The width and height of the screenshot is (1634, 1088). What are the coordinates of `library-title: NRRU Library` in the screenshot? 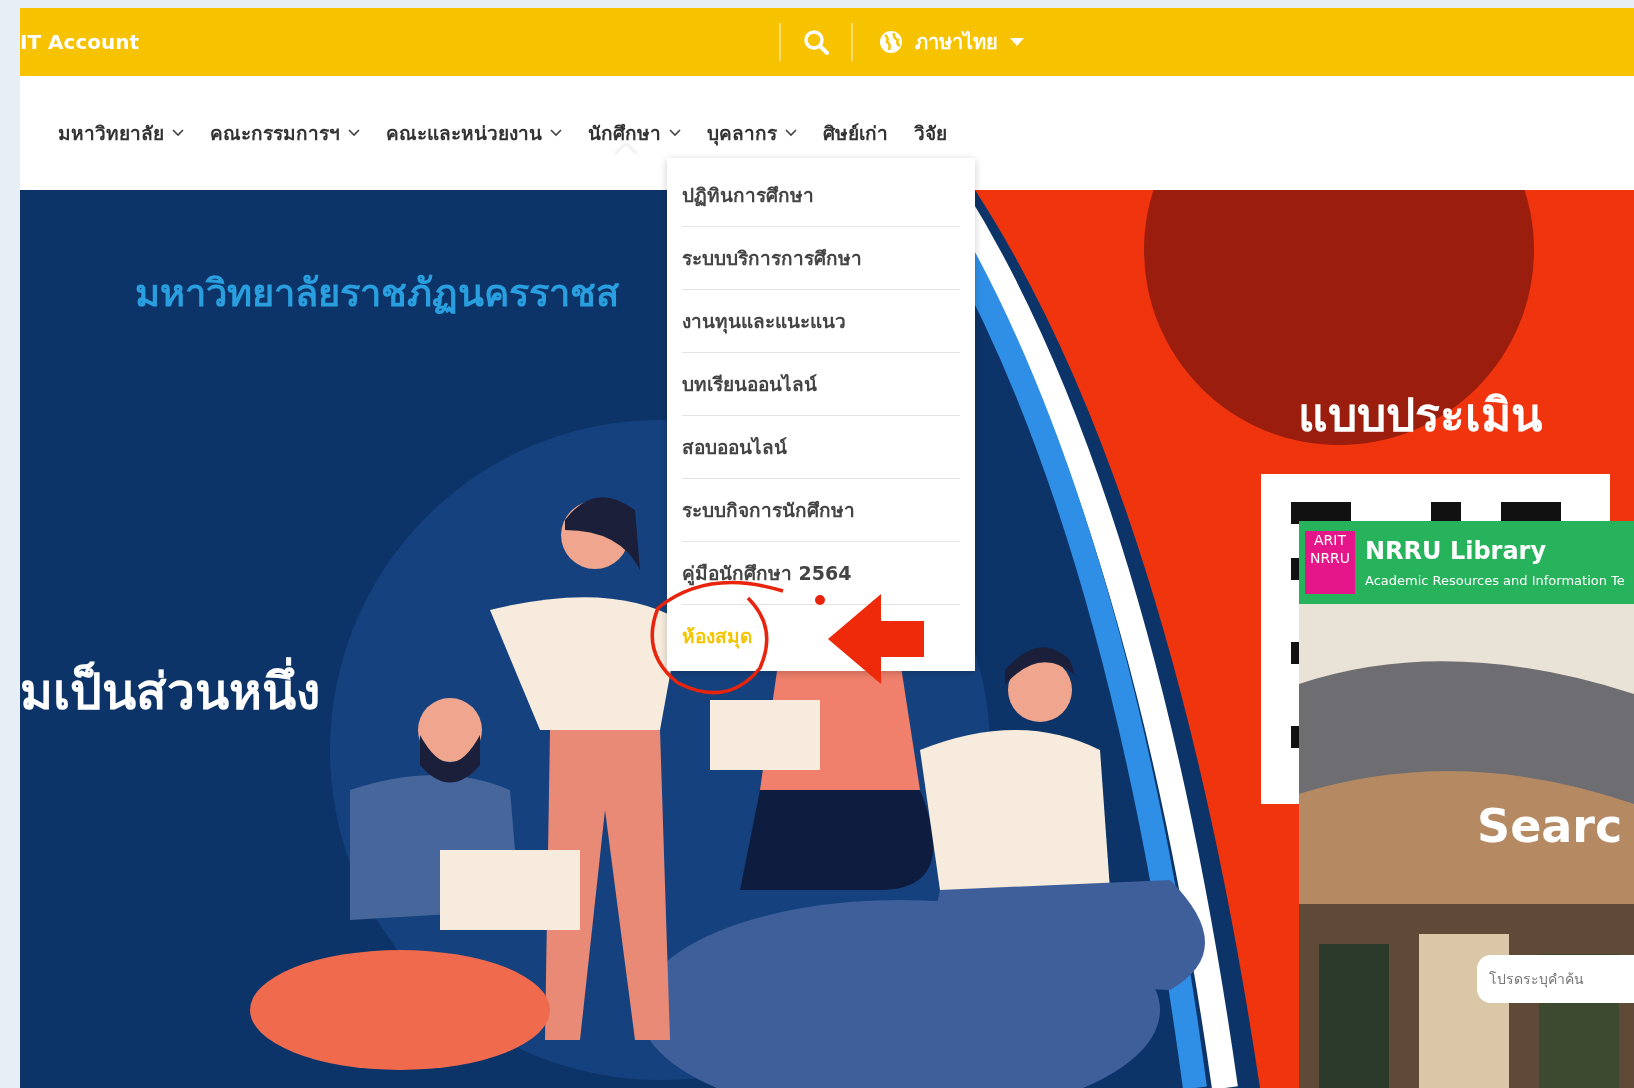 It's located at (1456, 551).